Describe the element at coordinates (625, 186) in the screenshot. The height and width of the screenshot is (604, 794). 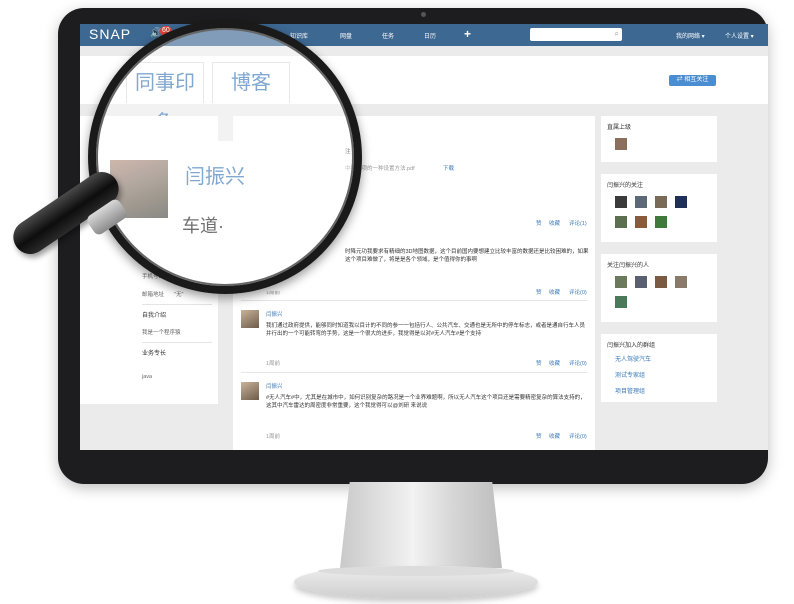
I see `following-title: 闫振兴的关注` at that location.